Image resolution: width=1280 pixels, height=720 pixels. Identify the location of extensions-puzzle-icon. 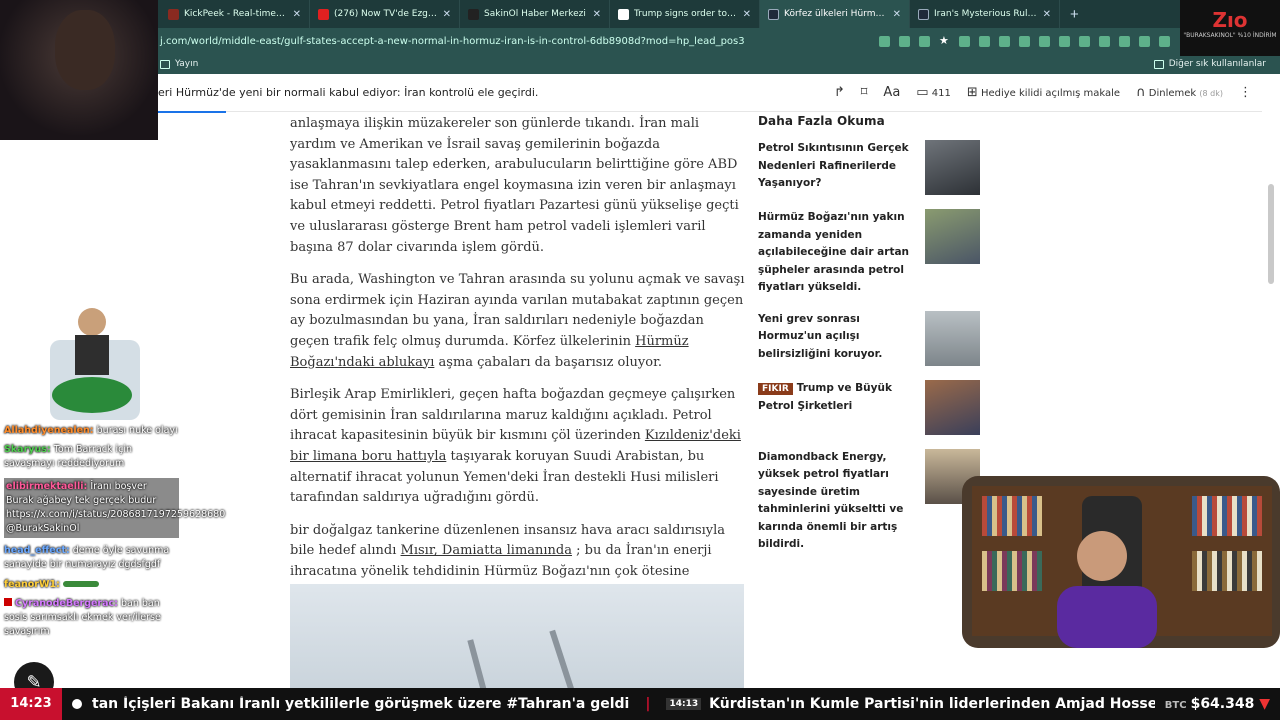
(1084, 41).